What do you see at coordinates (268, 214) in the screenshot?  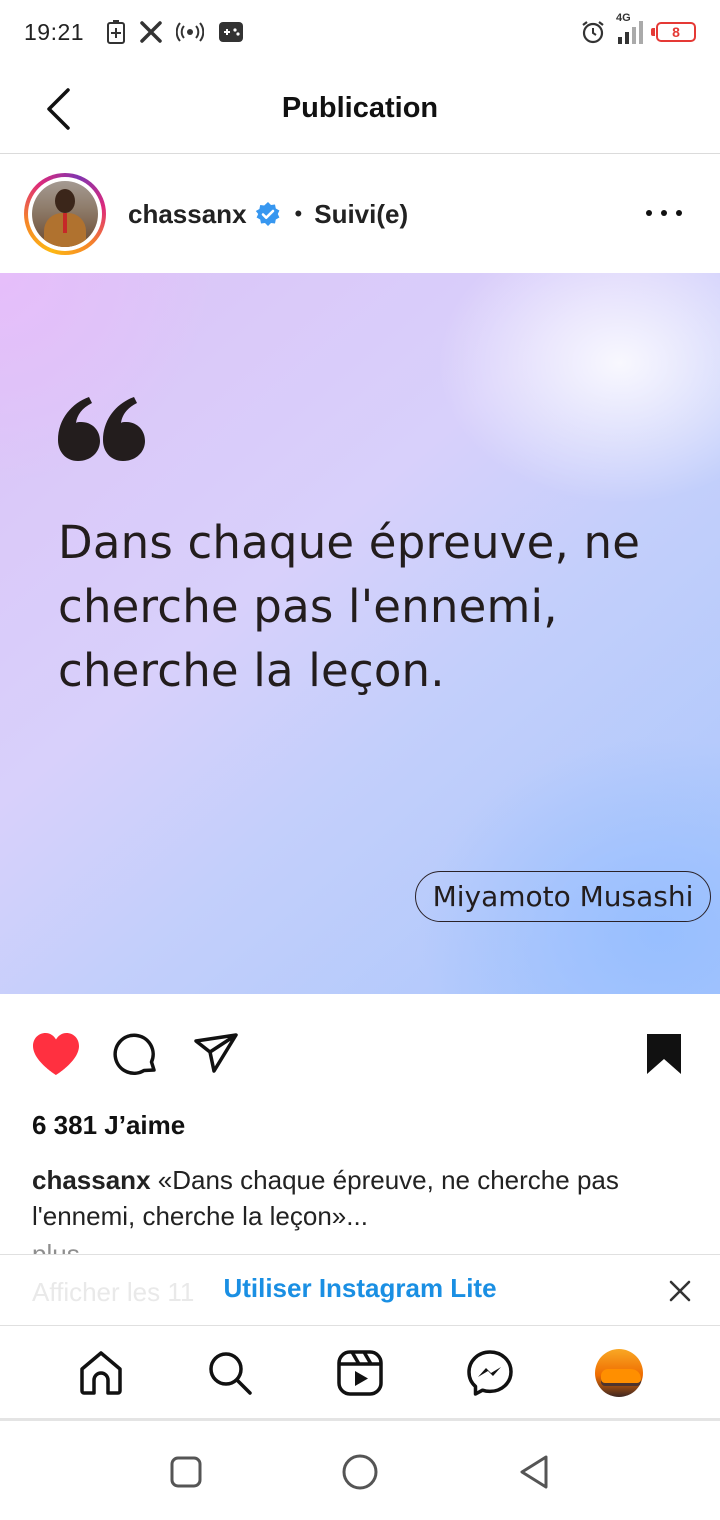 I see `verified-badge-icon` at bounding box center [268, 214].